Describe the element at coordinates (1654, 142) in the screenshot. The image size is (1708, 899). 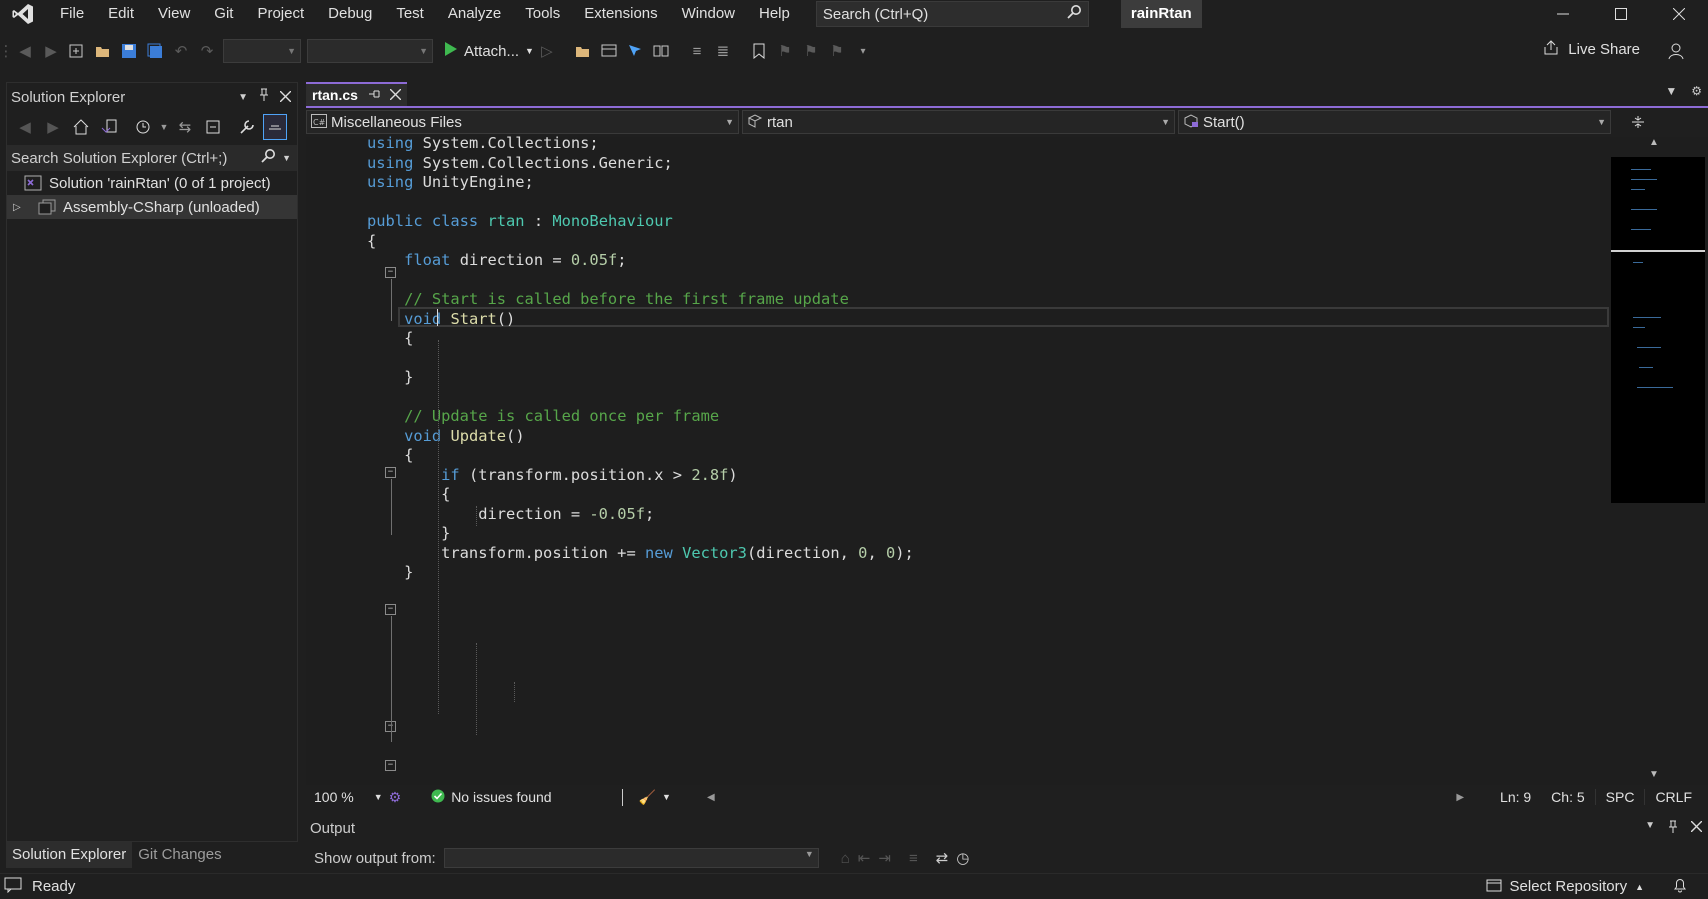
I see `scroll-up-icon: ▲` at that location.